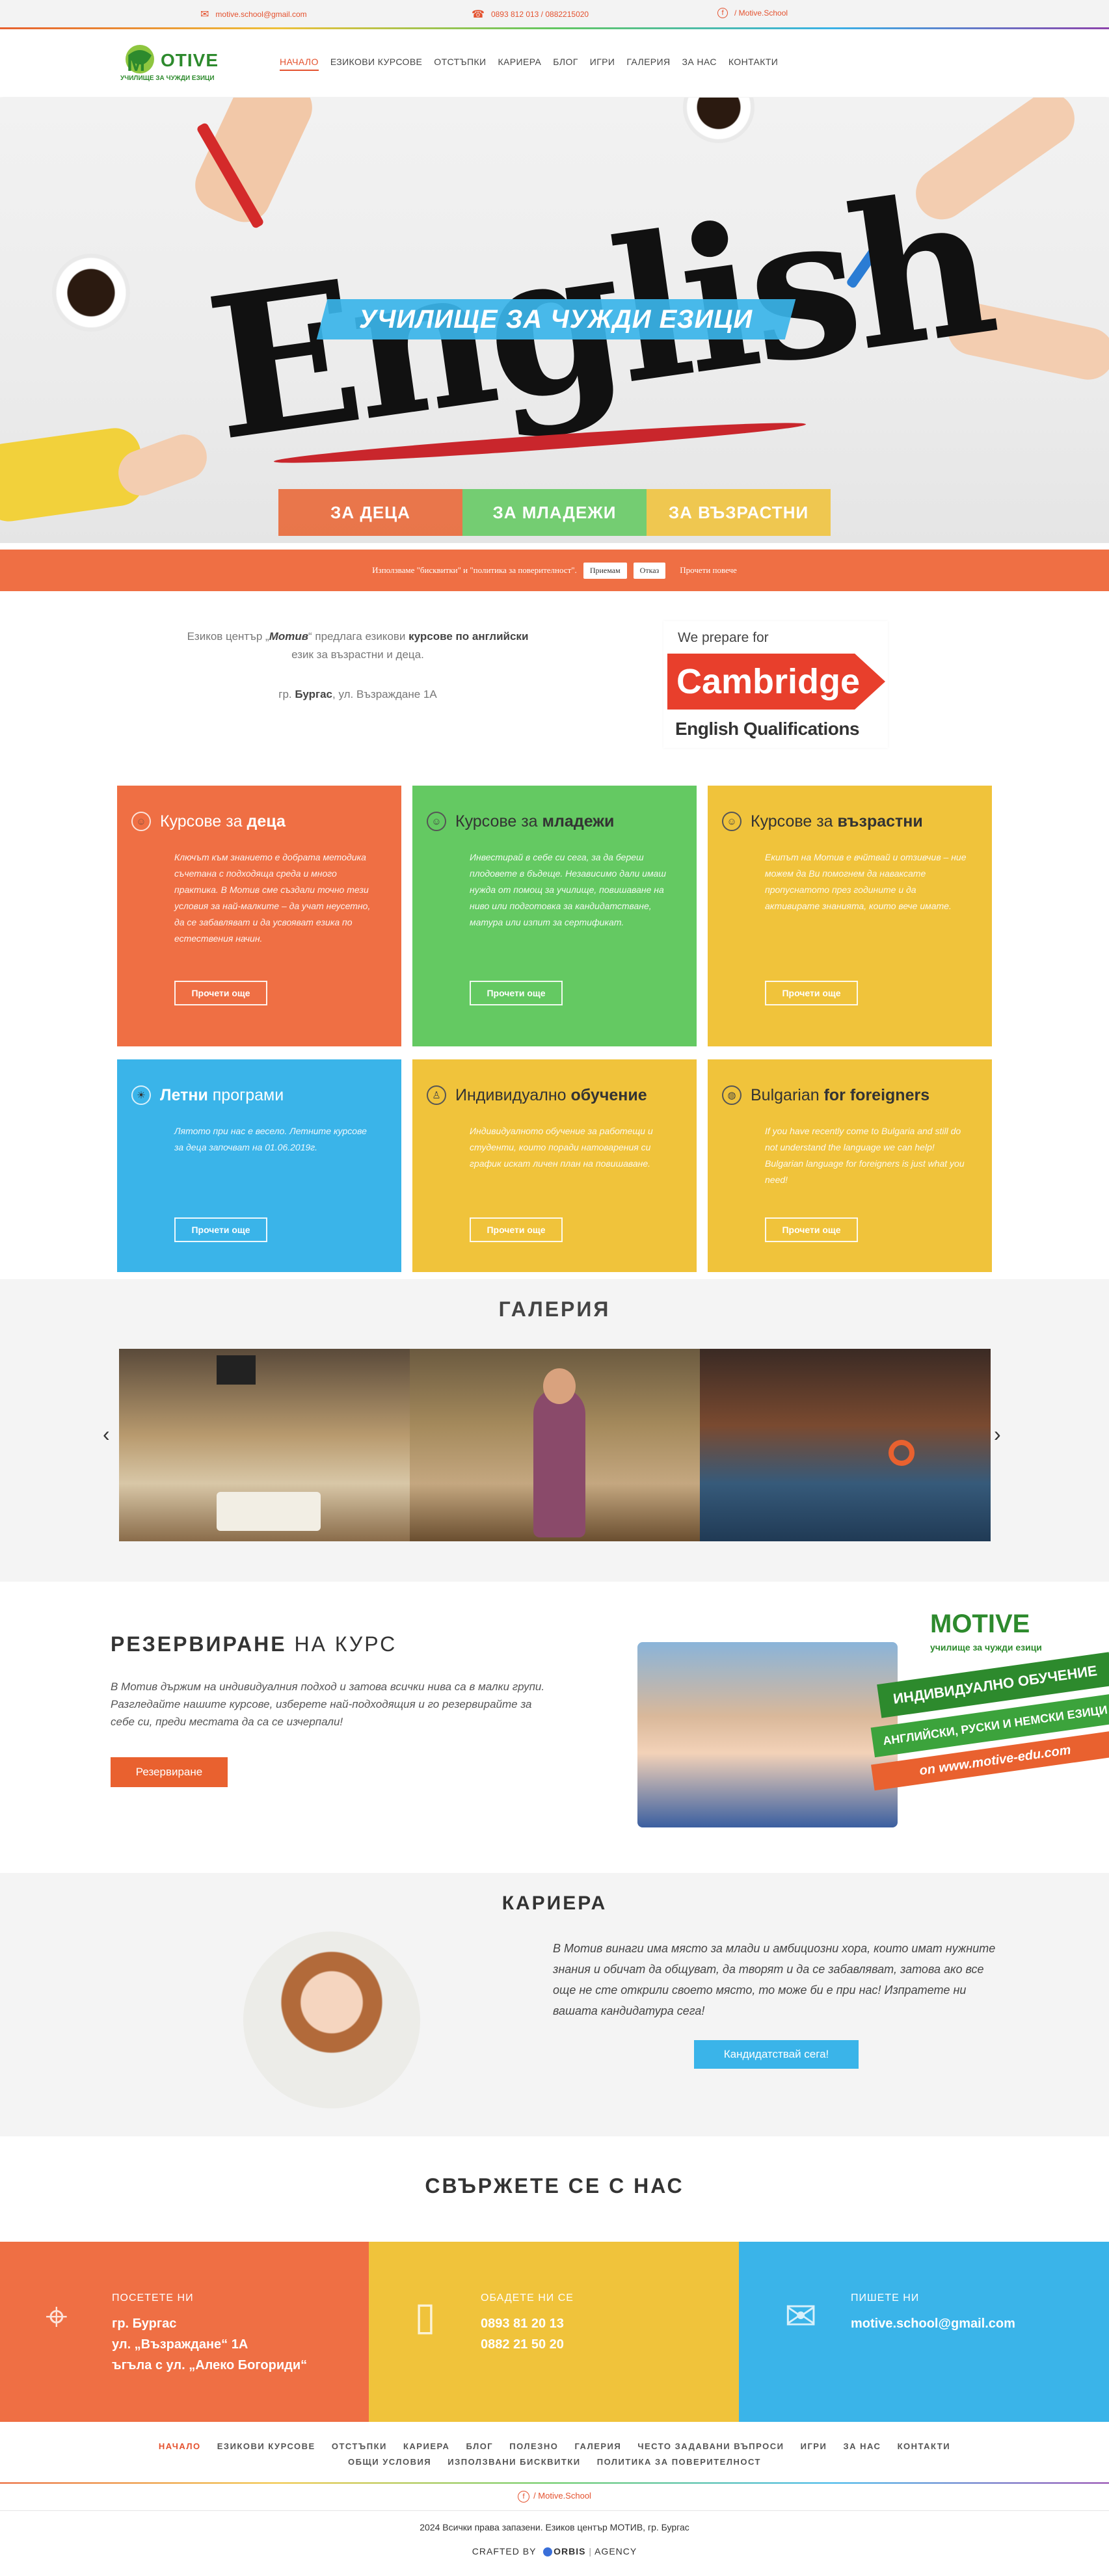 The image size is (1109, 2576). Describe the element at coordinates (649, 570) in the screenshot. I see `cookie-reject-button: Отказ` at that location.